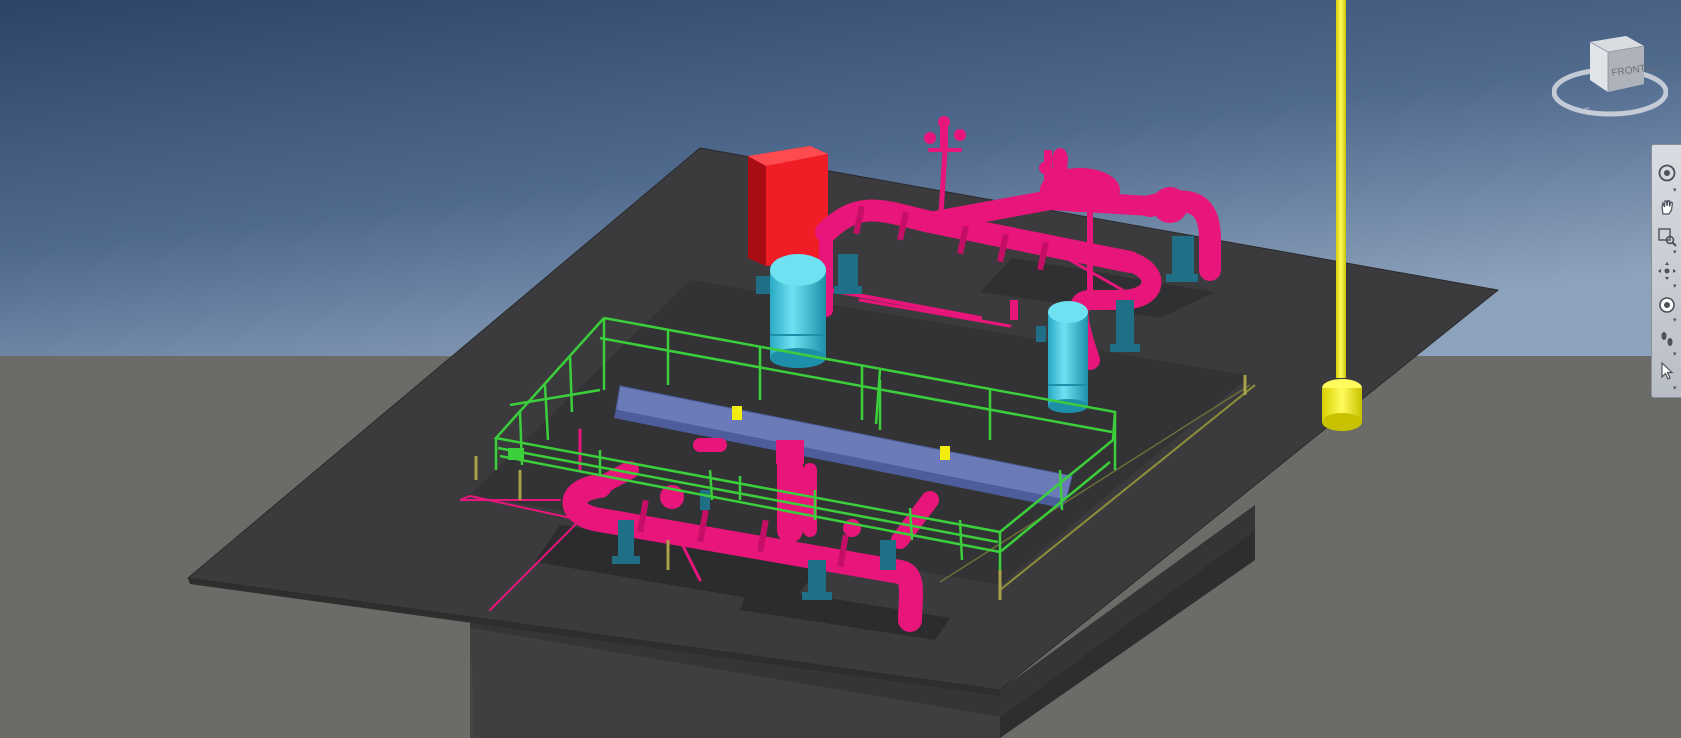 This screenshot has height=738, width=1681. Describe the element at coordinates (1666, 206) in the screenshot. I see `pan-hand-icon` at that location.